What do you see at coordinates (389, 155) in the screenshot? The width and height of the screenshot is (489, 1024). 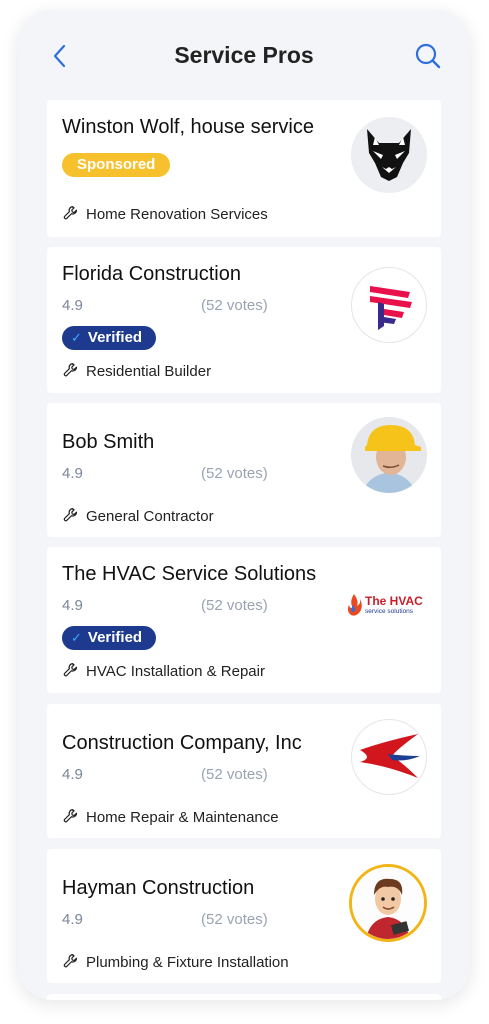 I see `wolf-logo` at bounding box center [389, 155].